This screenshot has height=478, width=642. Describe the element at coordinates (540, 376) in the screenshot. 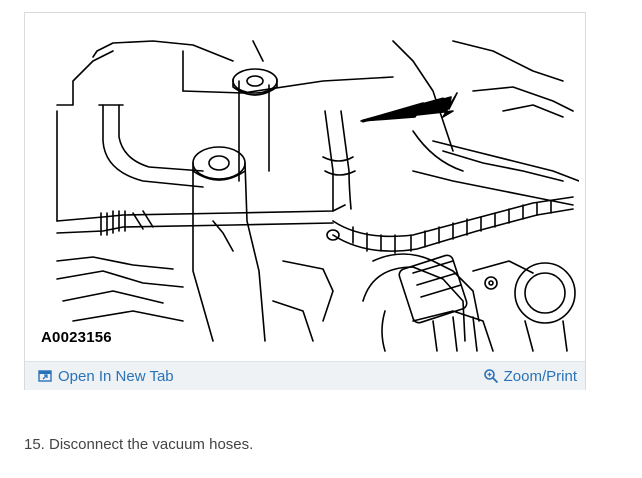

I see `zoom-print-label: Zoom/Print` at that location.